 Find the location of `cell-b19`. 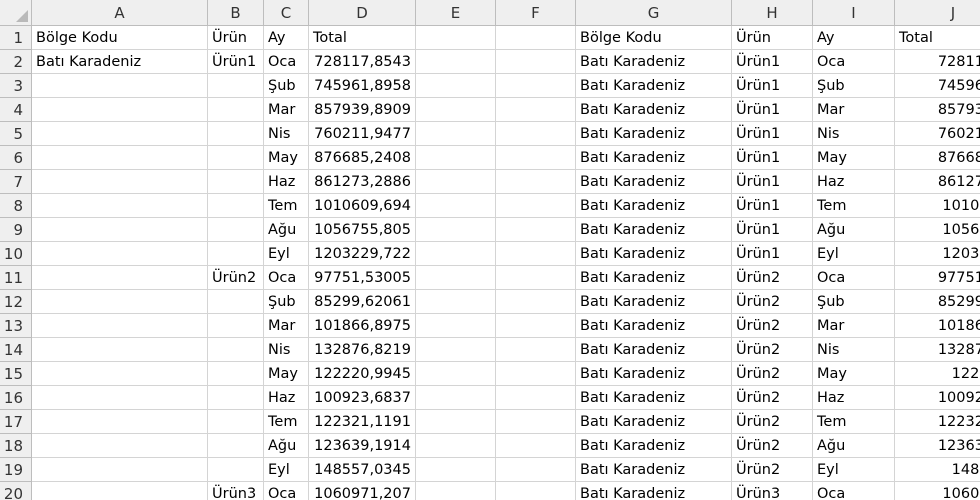

cell-b19 is located at coordinates (236, 470).